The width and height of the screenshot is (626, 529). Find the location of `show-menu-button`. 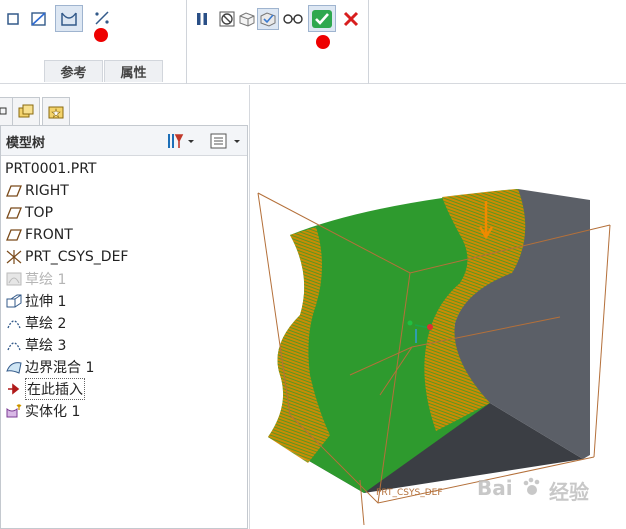

show-menu-button is located at coordinates (225, 141).